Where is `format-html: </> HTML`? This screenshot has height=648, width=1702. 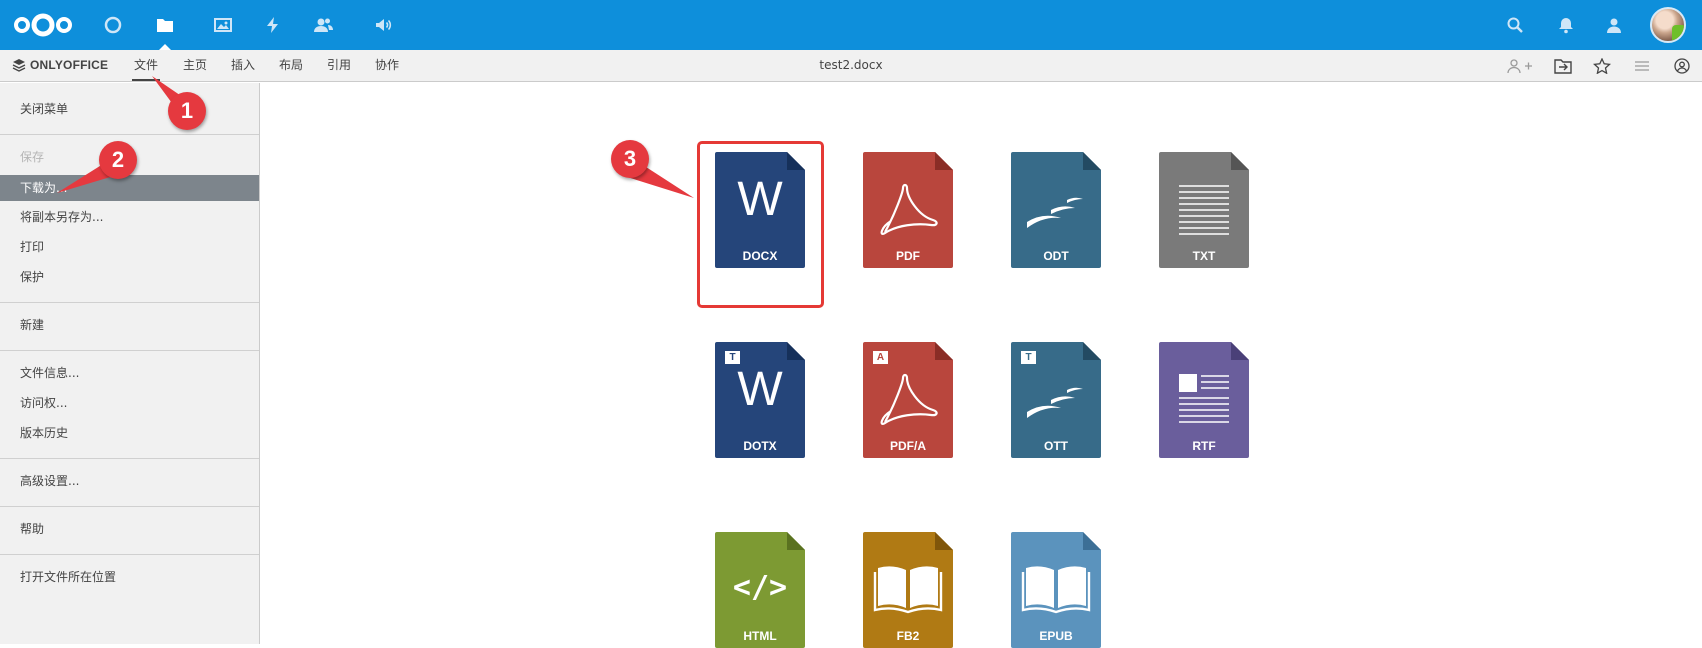
format-html: </> HTML is located at coordinates (760, 590).